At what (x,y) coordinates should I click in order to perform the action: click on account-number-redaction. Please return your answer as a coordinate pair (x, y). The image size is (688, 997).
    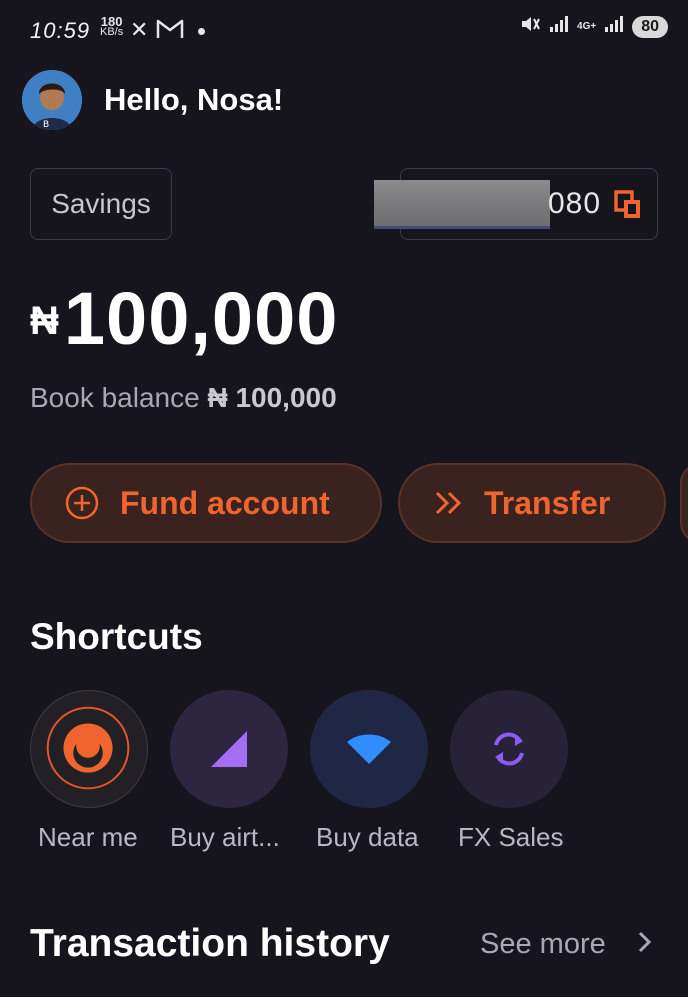
    Looking at the image, I should click on (462, 204).